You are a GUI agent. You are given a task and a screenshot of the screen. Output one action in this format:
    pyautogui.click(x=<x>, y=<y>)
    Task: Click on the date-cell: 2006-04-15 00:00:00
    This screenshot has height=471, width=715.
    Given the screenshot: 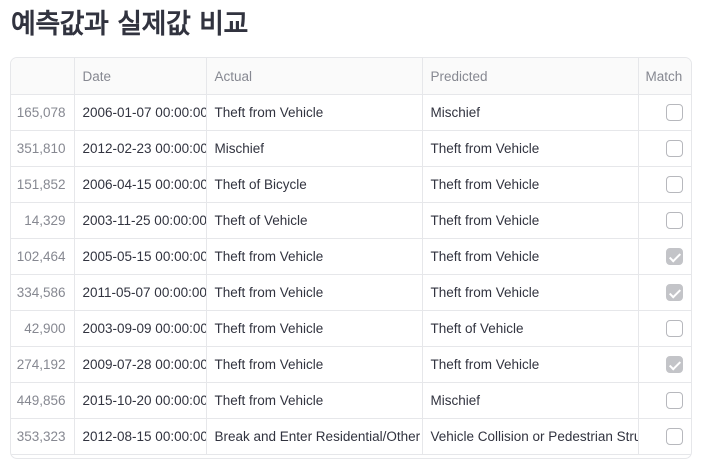 What is the action you would take?
    pyautogui.click(x=140, y=184)
    